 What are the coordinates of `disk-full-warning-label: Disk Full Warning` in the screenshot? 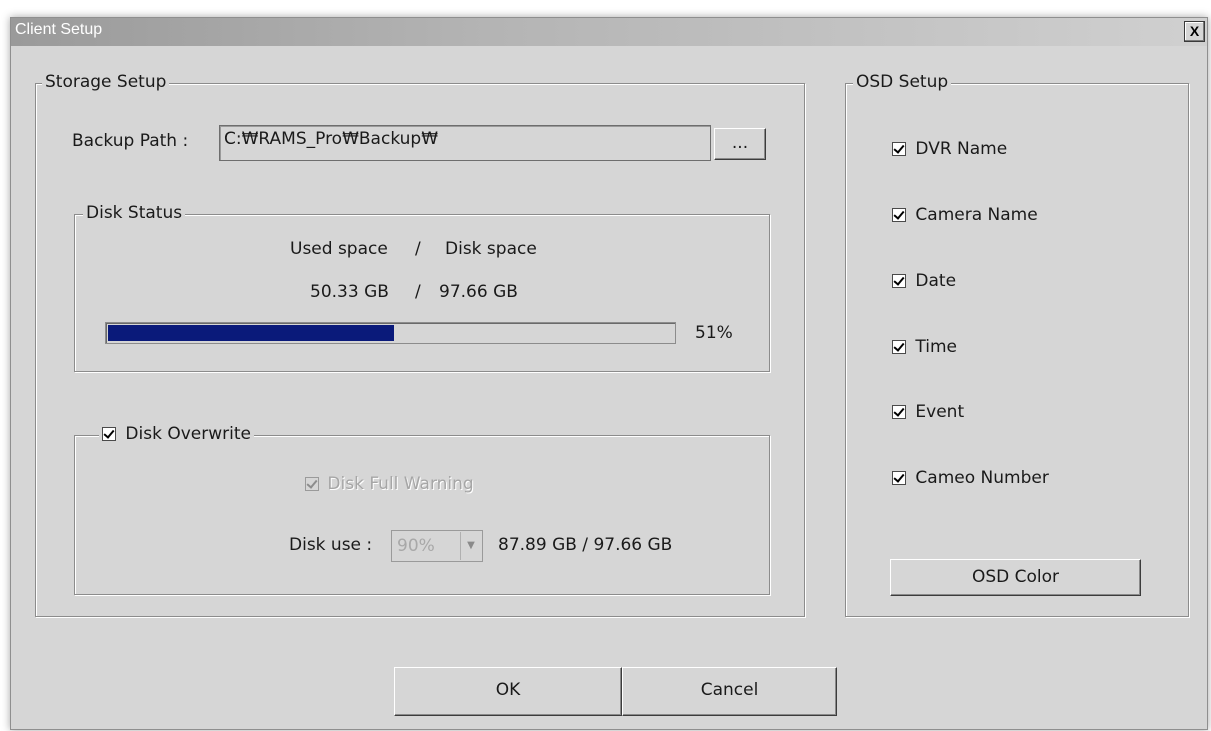 It's located at (400, 484).